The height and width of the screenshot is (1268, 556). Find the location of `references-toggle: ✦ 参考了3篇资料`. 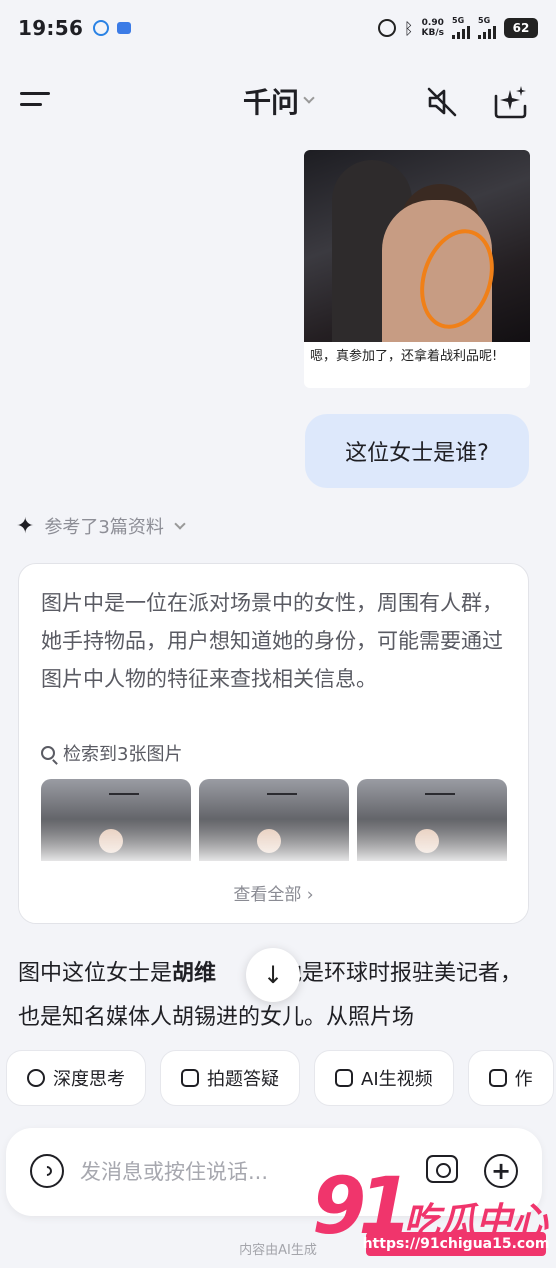

references-toggle: ✦ 参考了3篇资料 is located at coordinates (101, 526).